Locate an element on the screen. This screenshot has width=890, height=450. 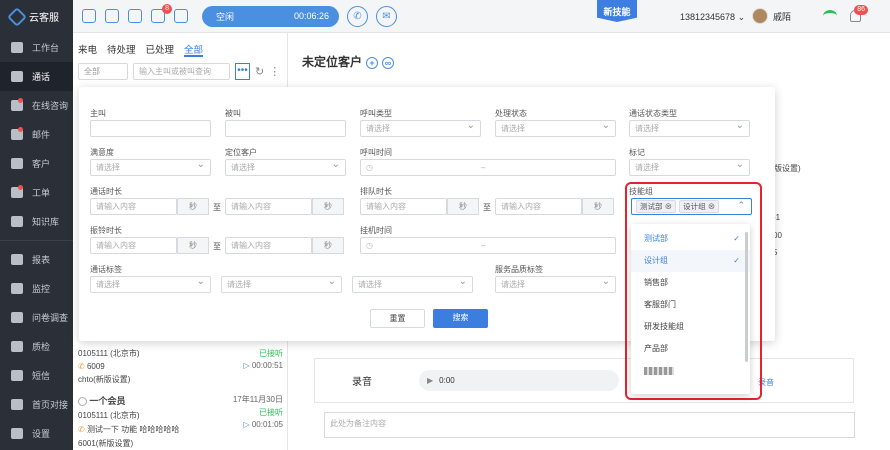
skill-group-select: 测试部 ⊗ 设计组 ⊗ ⌃ is located at coordinates (691, 206).